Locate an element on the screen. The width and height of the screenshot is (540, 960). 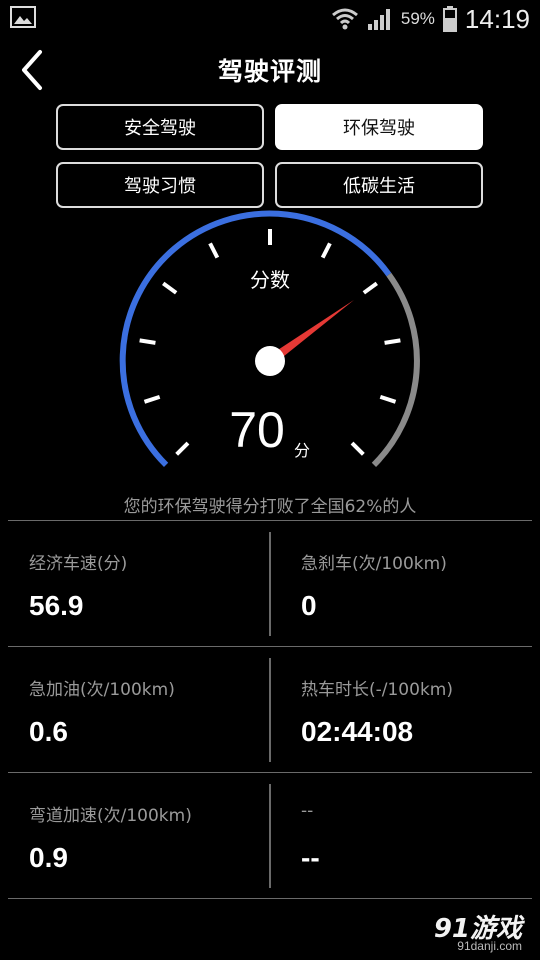
score-gauge: 分数 70 分 is located at coordinates (269, 339).